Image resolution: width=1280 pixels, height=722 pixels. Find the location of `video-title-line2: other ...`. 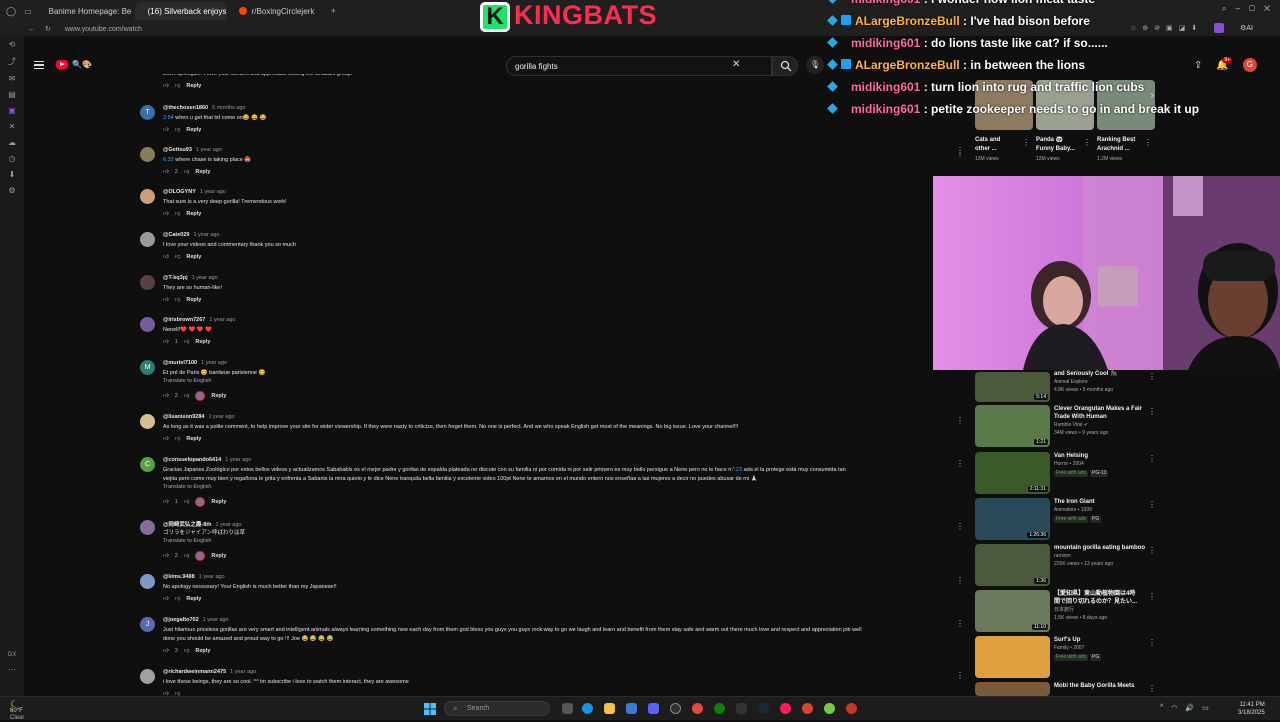

video-title-line2: other ... is located at coordinates (986, 149).